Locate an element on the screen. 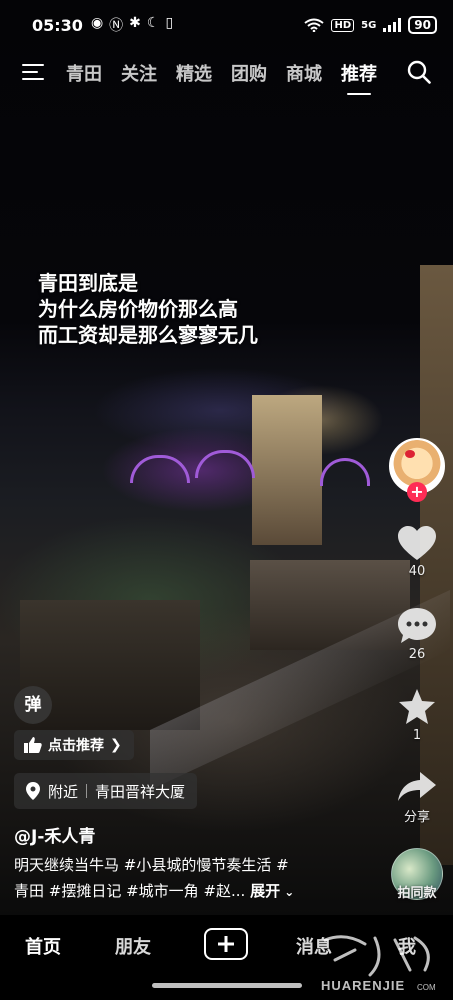  watermark-mark: HUARENJIE COM is located at coordinates (378, 964).